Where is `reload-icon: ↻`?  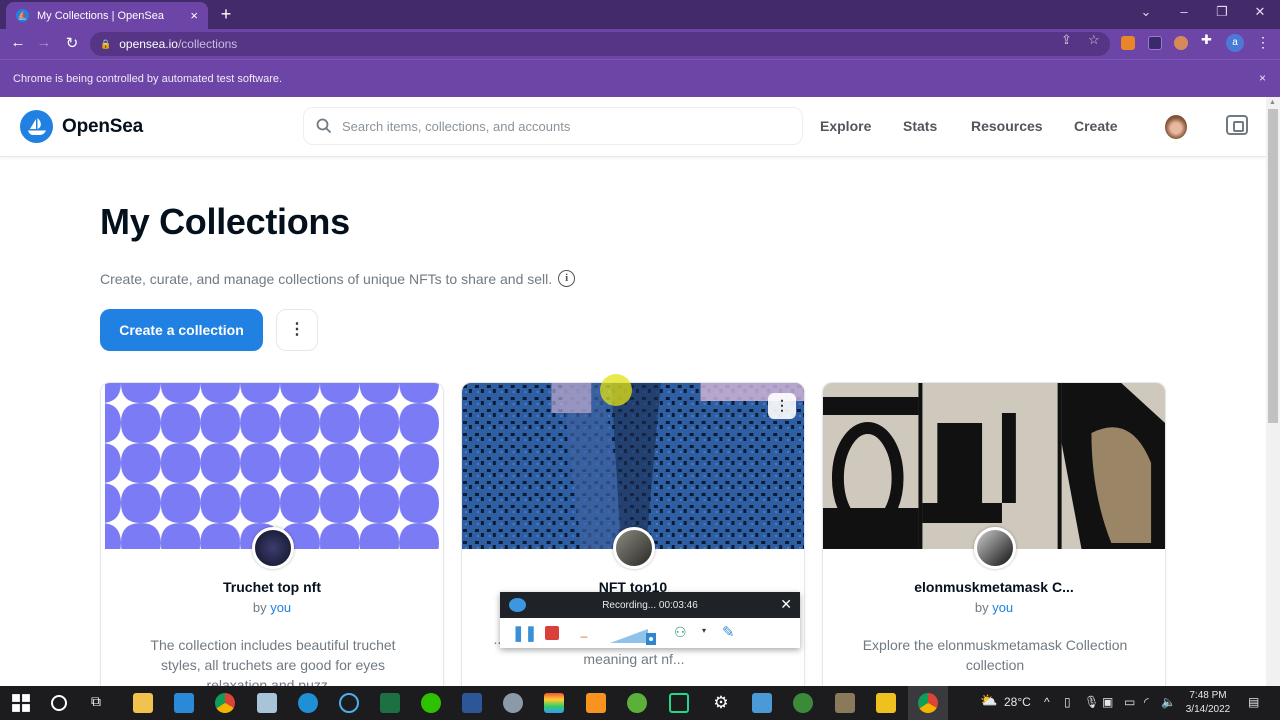
reload-icon: ↻ is located at coordinates (72, 43).